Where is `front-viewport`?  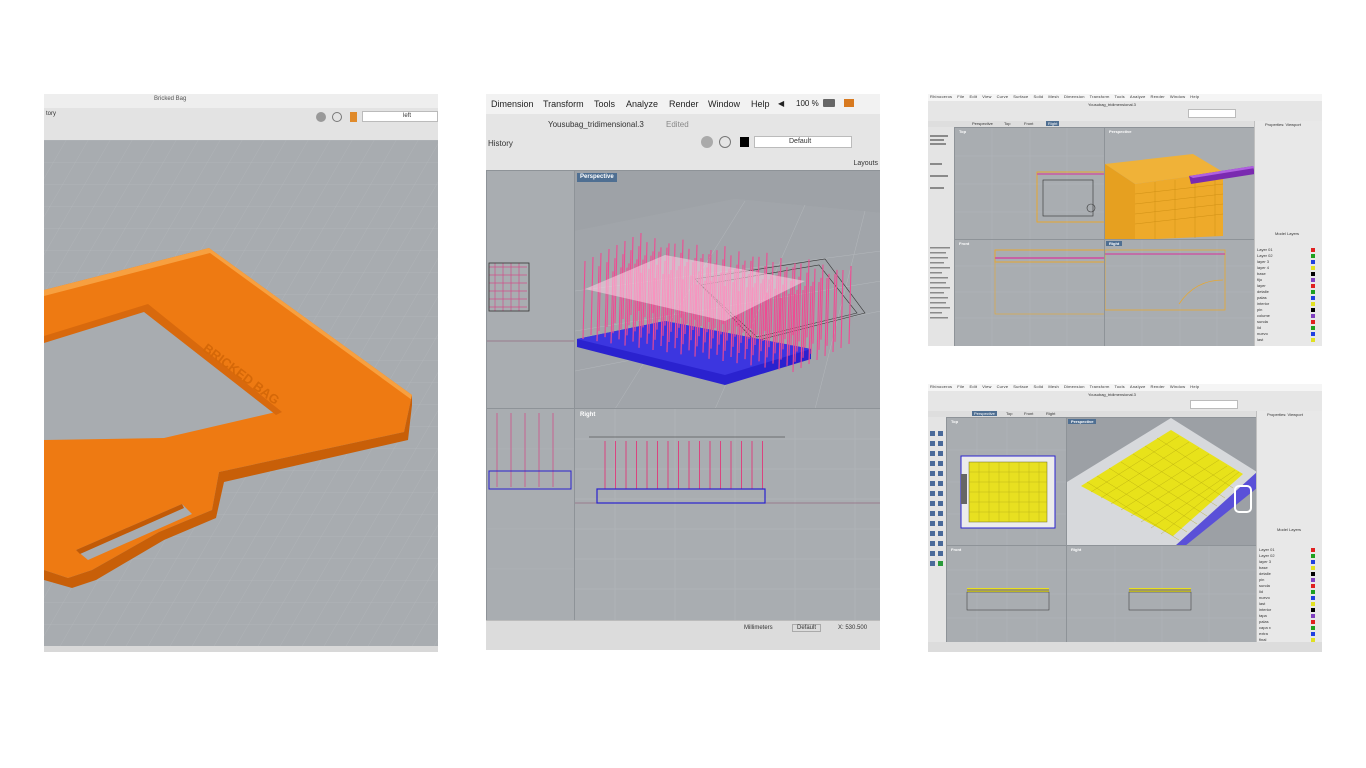 front-viewport is located at coordinates (531, 515).